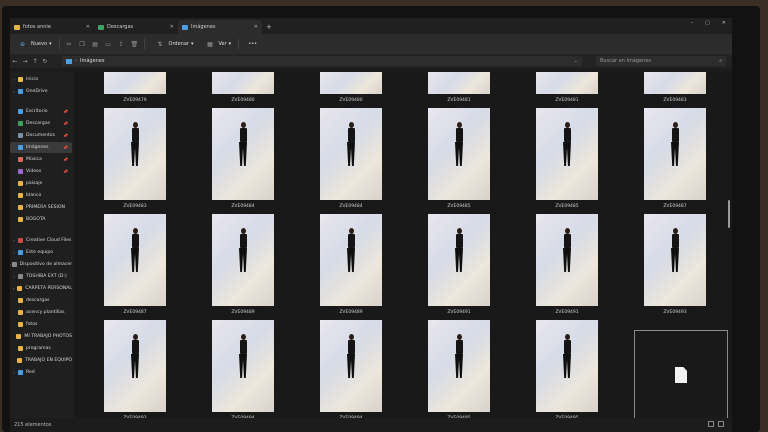 The height and width of the screenshot is (432, 768). What do you see at coordinates (25, 61) in the screenshot?
I see `forward-arrow-icon: →` at bounding box center [25, 61].